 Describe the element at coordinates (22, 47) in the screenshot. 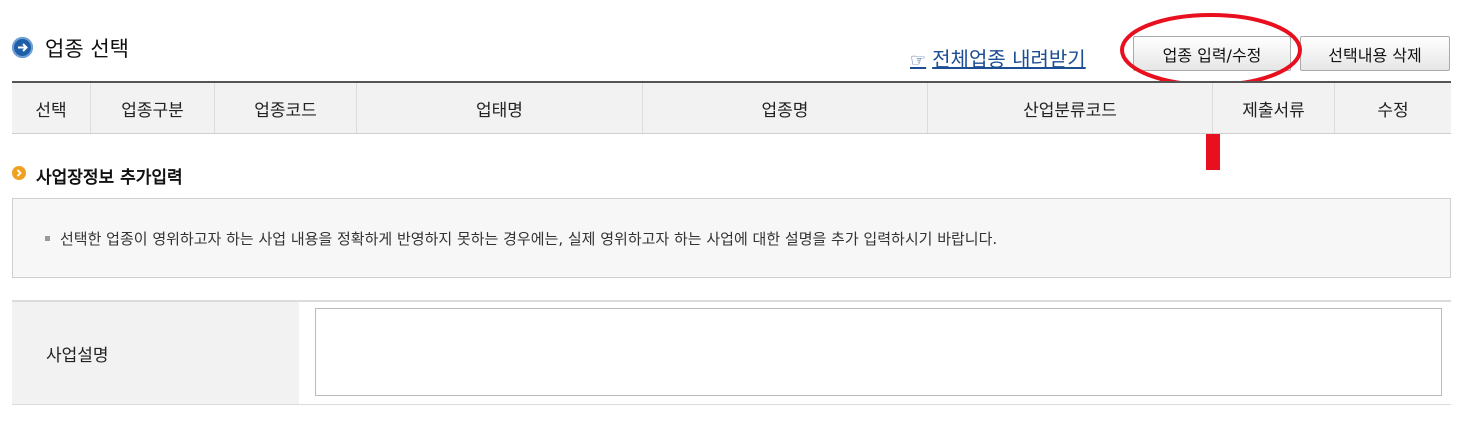

I see `arrow-right-circle-icon` at that location.